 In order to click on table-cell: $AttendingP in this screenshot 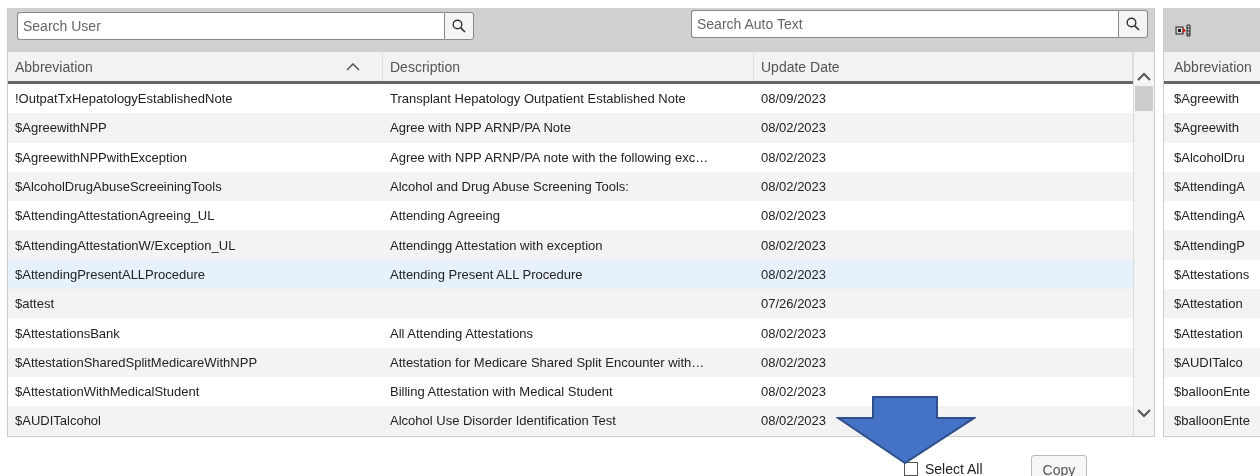, I will do `click(1209, 245)`.